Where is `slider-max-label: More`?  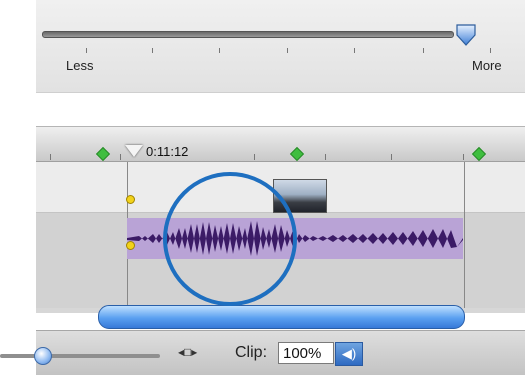
slider-max-label: More is located at coordinates (487, 65).